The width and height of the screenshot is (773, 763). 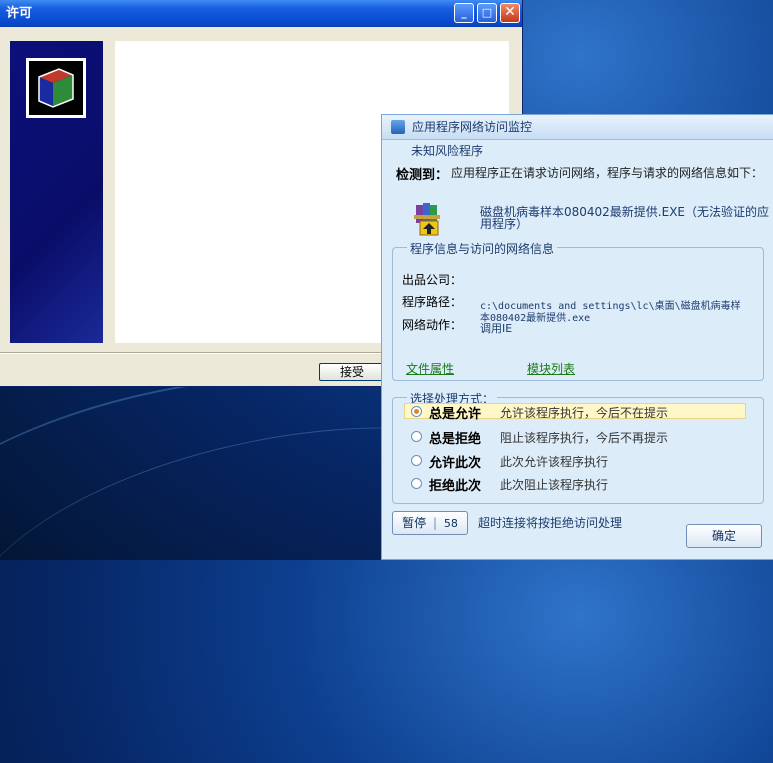 I want to click on action-value: 调用IE, so click(x=496, y=328).